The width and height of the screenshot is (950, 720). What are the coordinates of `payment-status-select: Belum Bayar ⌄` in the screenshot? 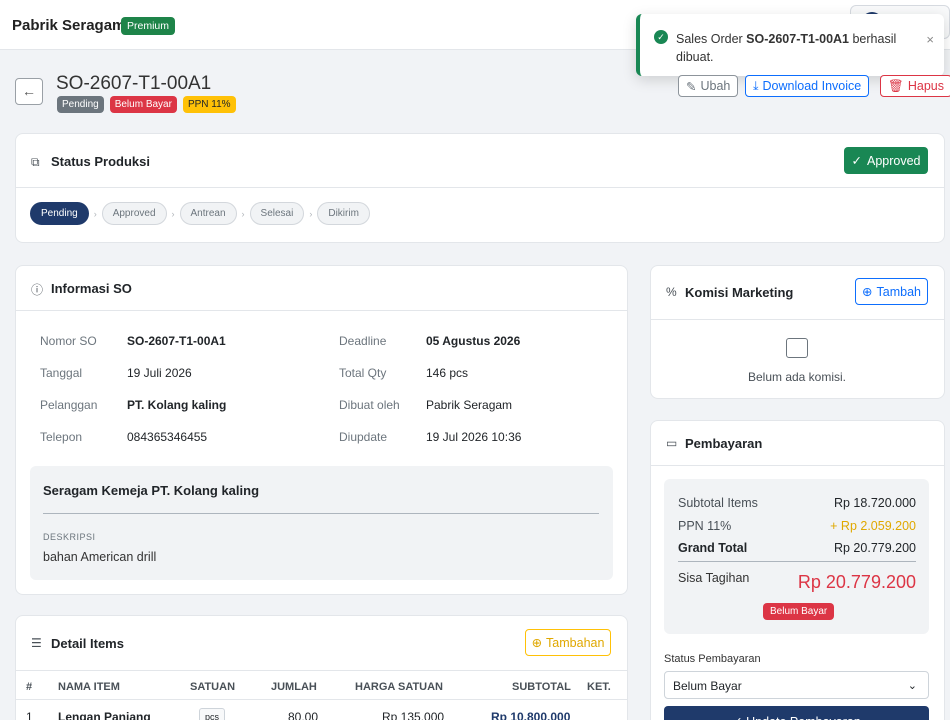 It's located at (796, 685).